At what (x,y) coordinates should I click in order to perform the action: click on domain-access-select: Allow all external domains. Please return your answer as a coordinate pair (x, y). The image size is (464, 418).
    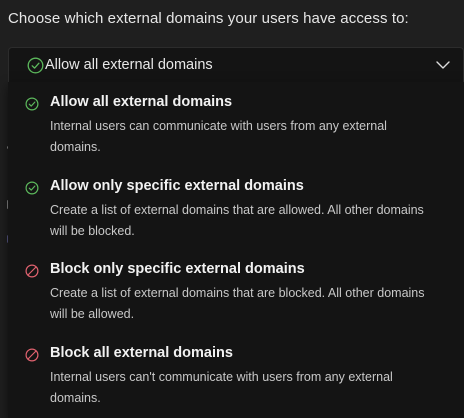
    Looking at the image, I should click on (236, 64).